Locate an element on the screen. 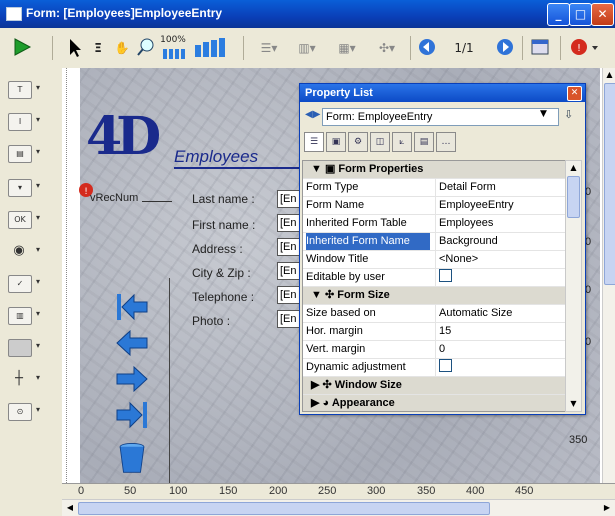 Image resolution: width=615 pixels, height=516 pixels. scroll-right-icon: ▶ is located at coordinates (607, 507).